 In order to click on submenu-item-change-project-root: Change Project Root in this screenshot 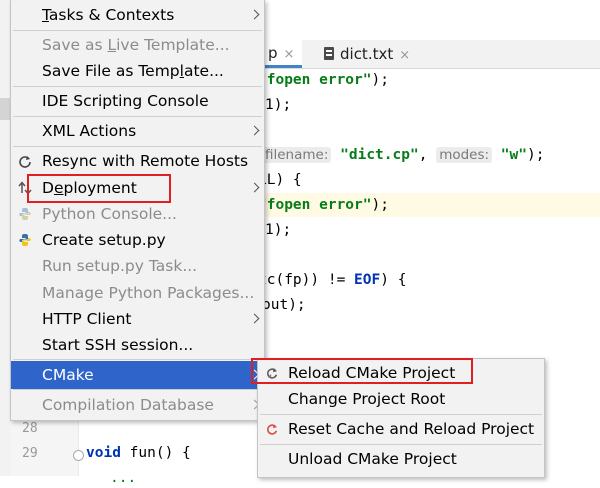, I will do `click(401, 399)`.